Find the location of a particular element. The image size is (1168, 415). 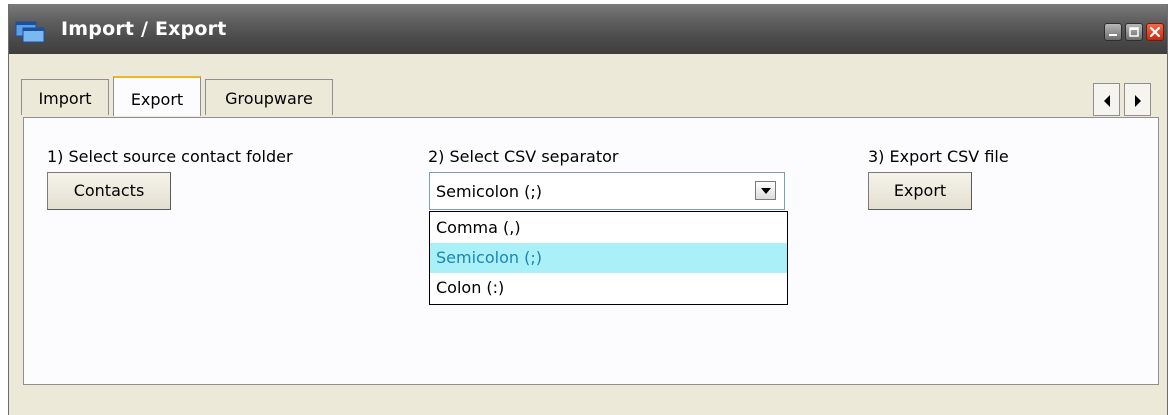

minimize-icon is located at coordinates (1113, 35).